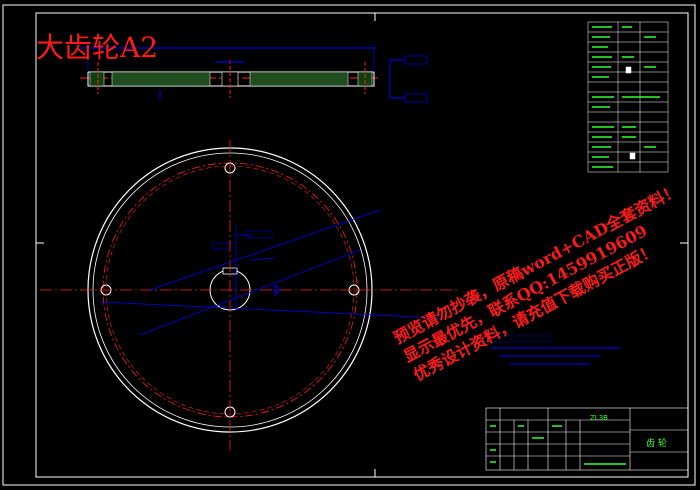  I want to click on title-block-drawing-label: 齿 轮, so click(656, 444).